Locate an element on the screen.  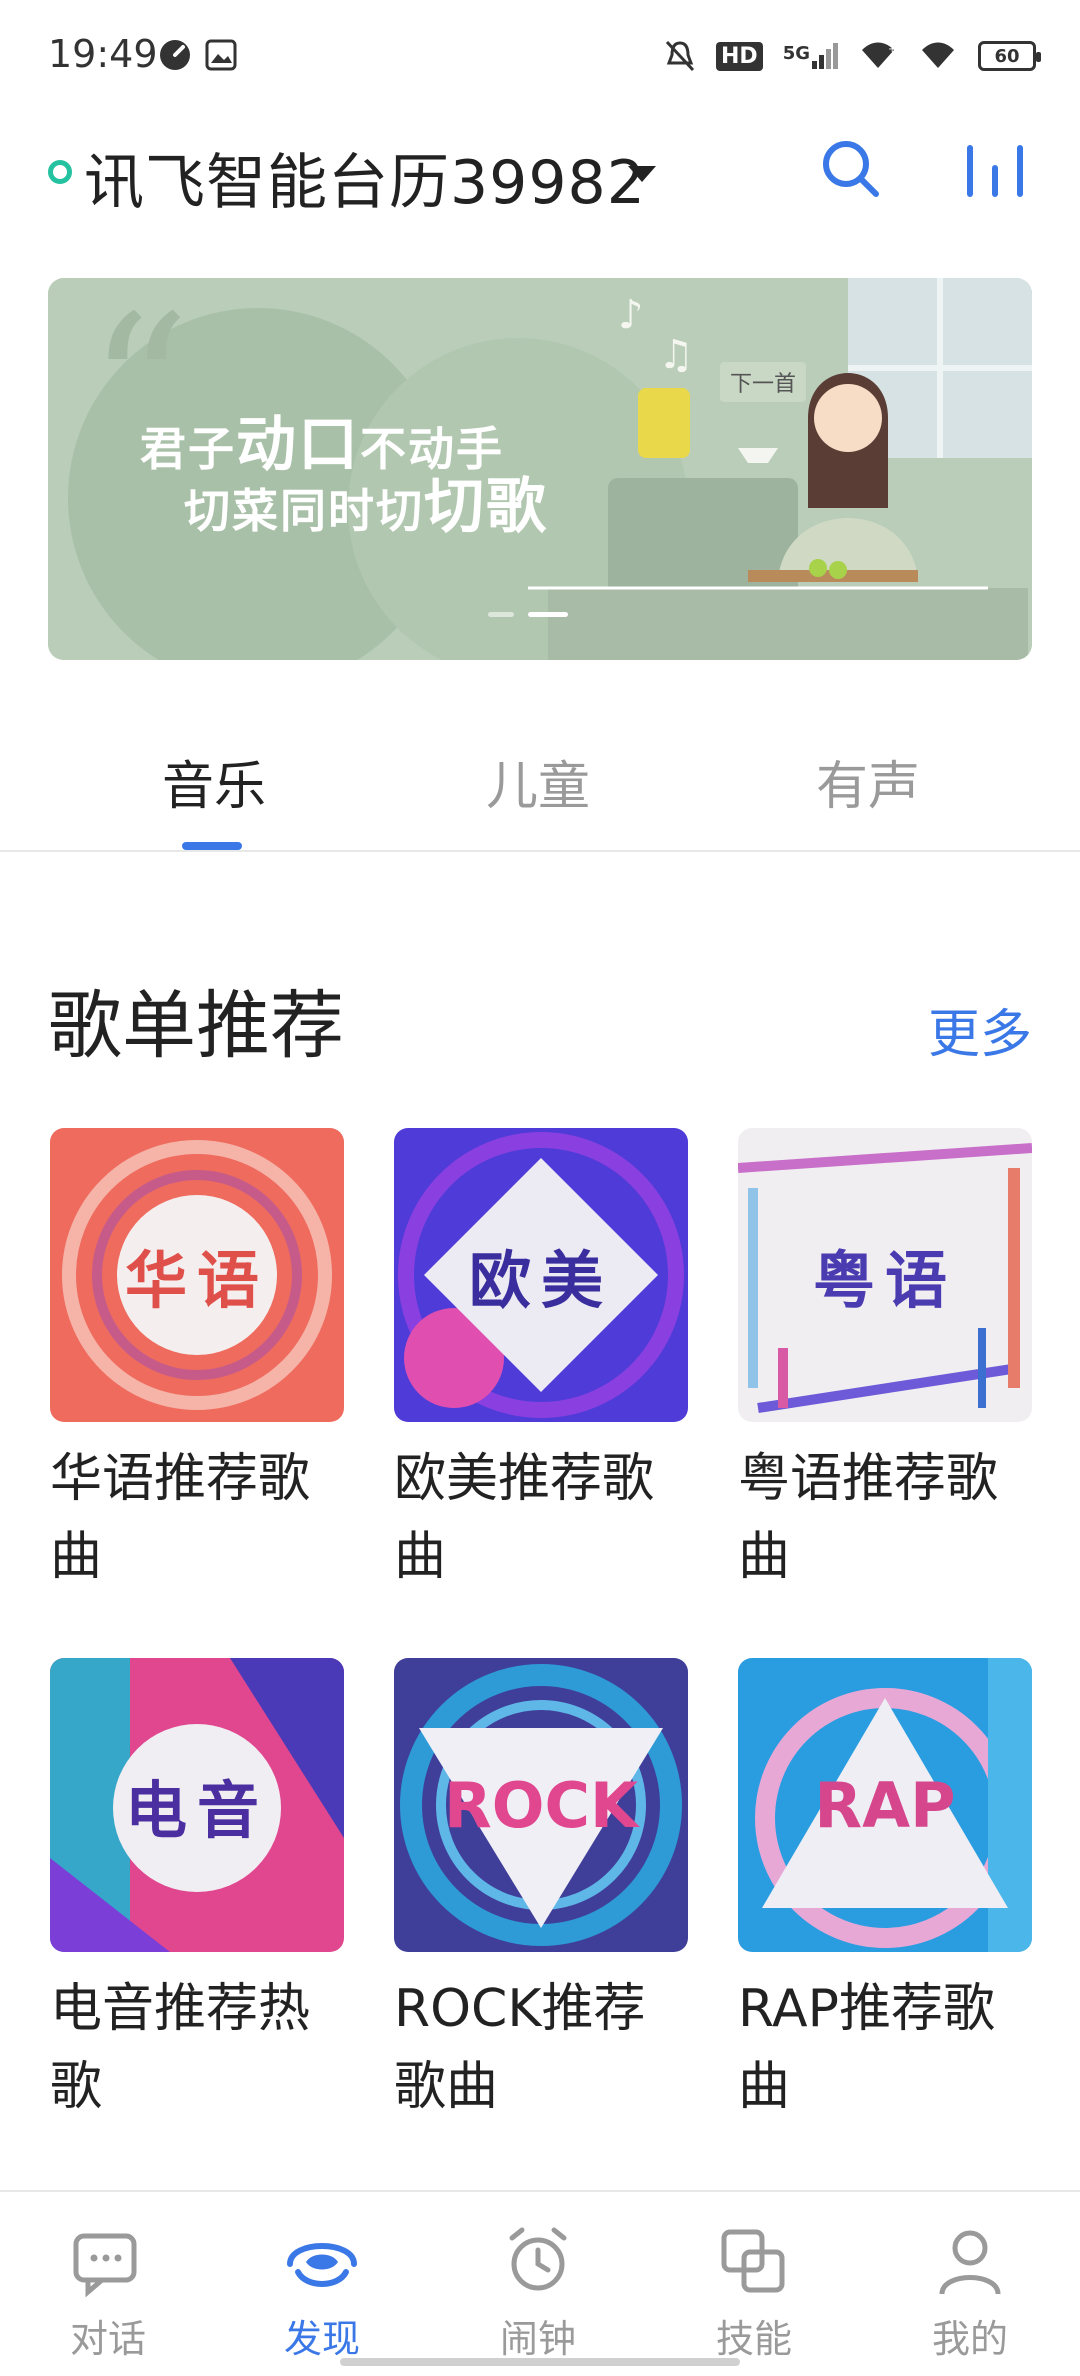
playlist-cover: RAP is located at coordinates (885, 1805).